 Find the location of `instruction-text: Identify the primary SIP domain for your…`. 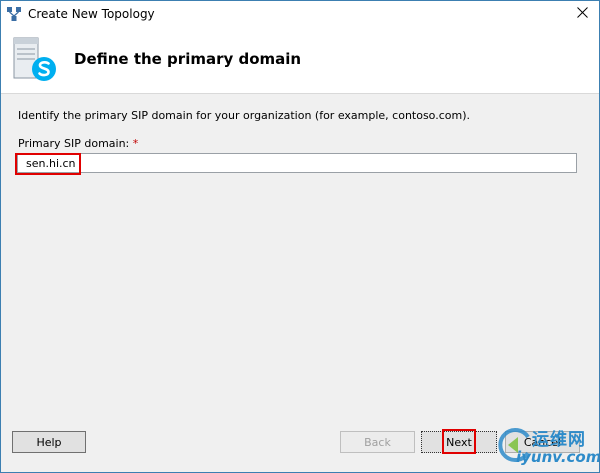

instruction-text: Identify the primary SIP domain for your… is located at coordinates (244, 115).